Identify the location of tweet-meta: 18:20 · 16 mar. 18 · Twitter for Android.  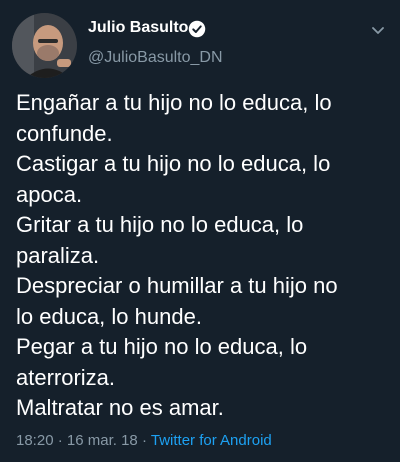
(144, 440).